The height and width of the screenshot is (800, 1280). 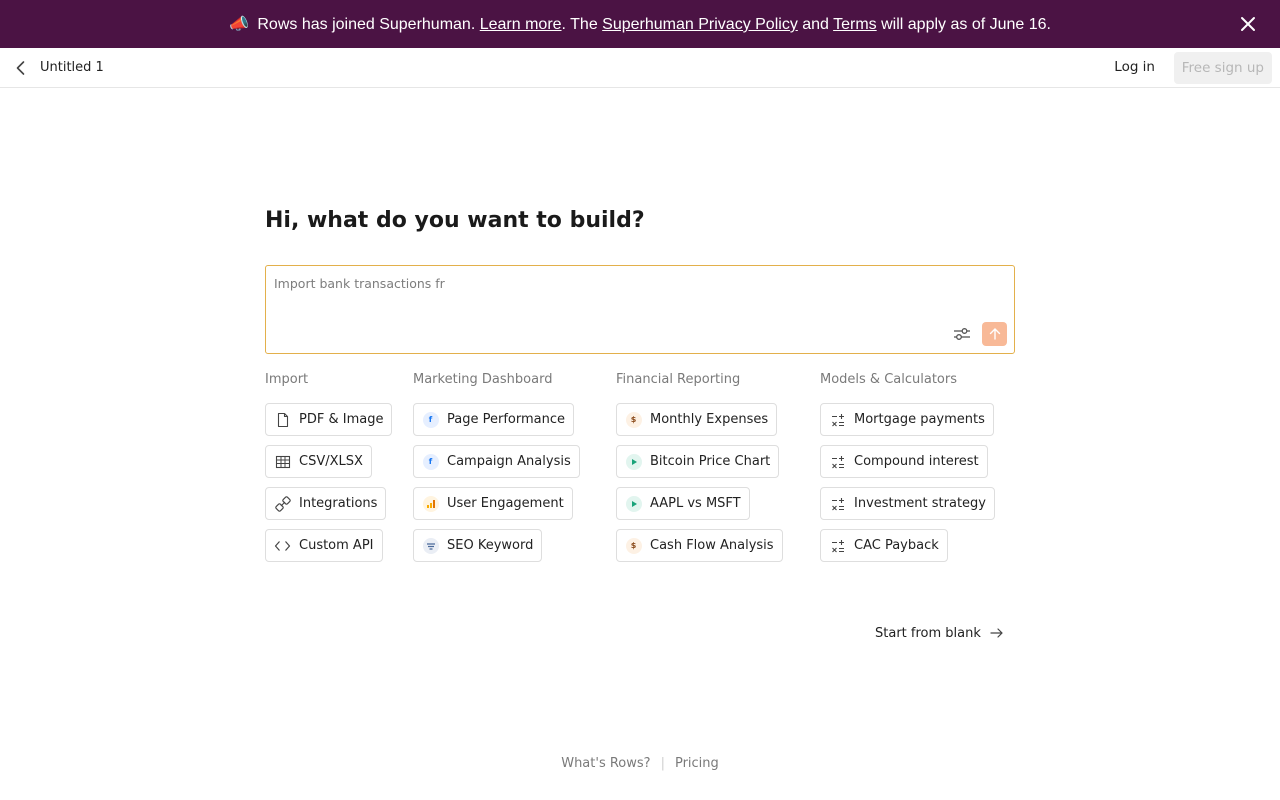 What do you see at coordinates (282, 545) in the screenshot?
I see `code-icon` at bounding box center [282, 545].